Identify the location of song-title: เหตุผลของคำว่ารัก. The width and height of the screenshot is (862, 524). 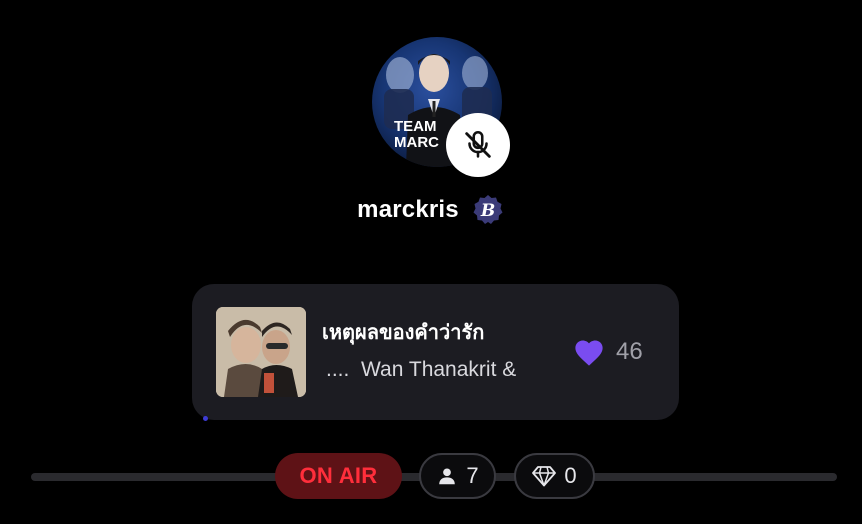
(403, 332).